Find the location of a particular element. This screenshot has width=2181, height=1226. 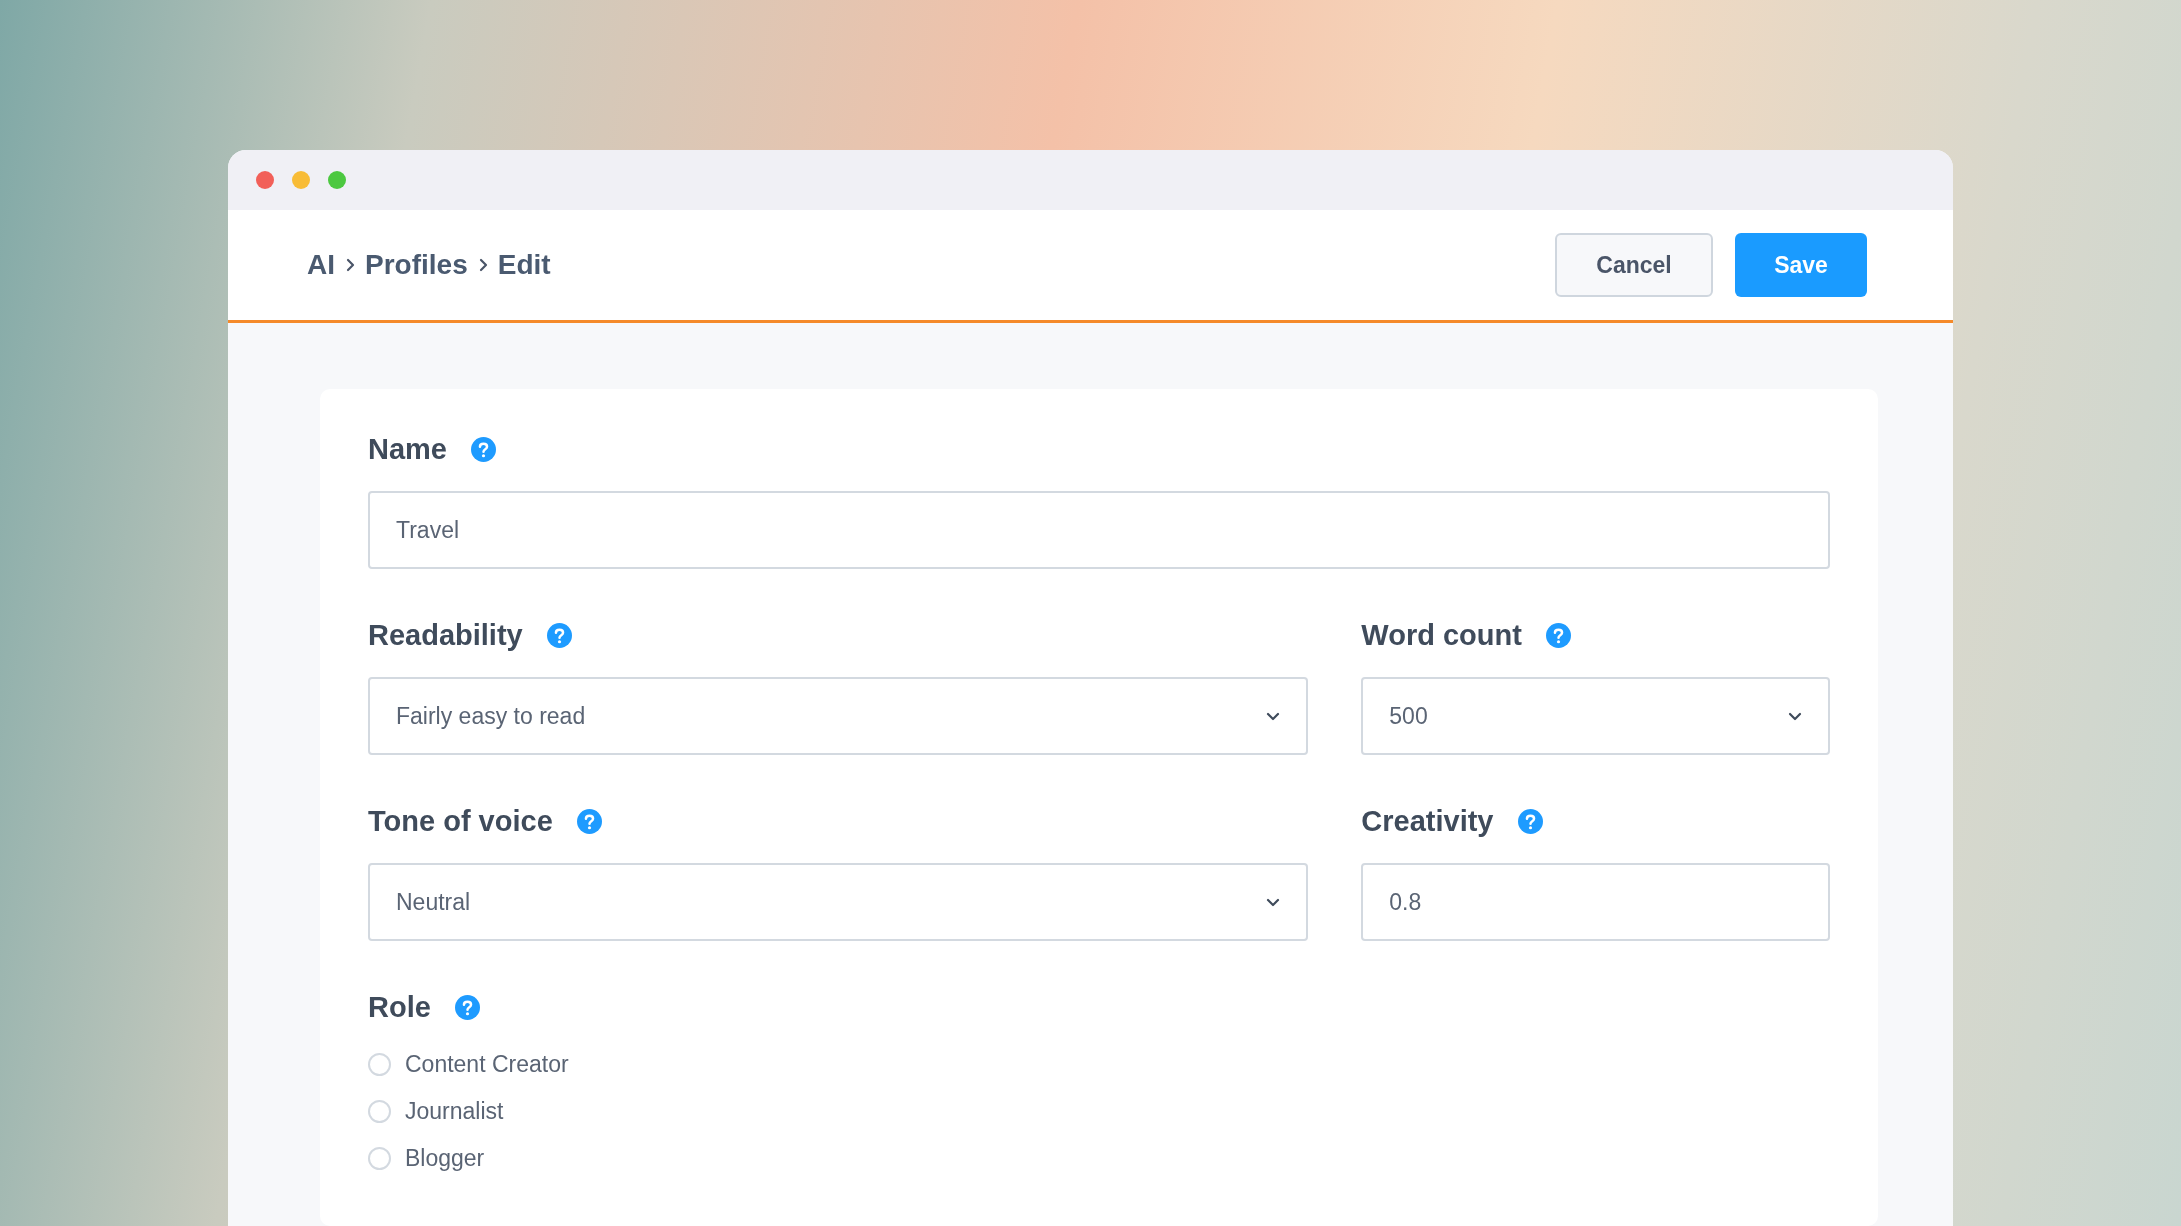

breadcrumb-link: Profiles is located at coordinates (416, 265).